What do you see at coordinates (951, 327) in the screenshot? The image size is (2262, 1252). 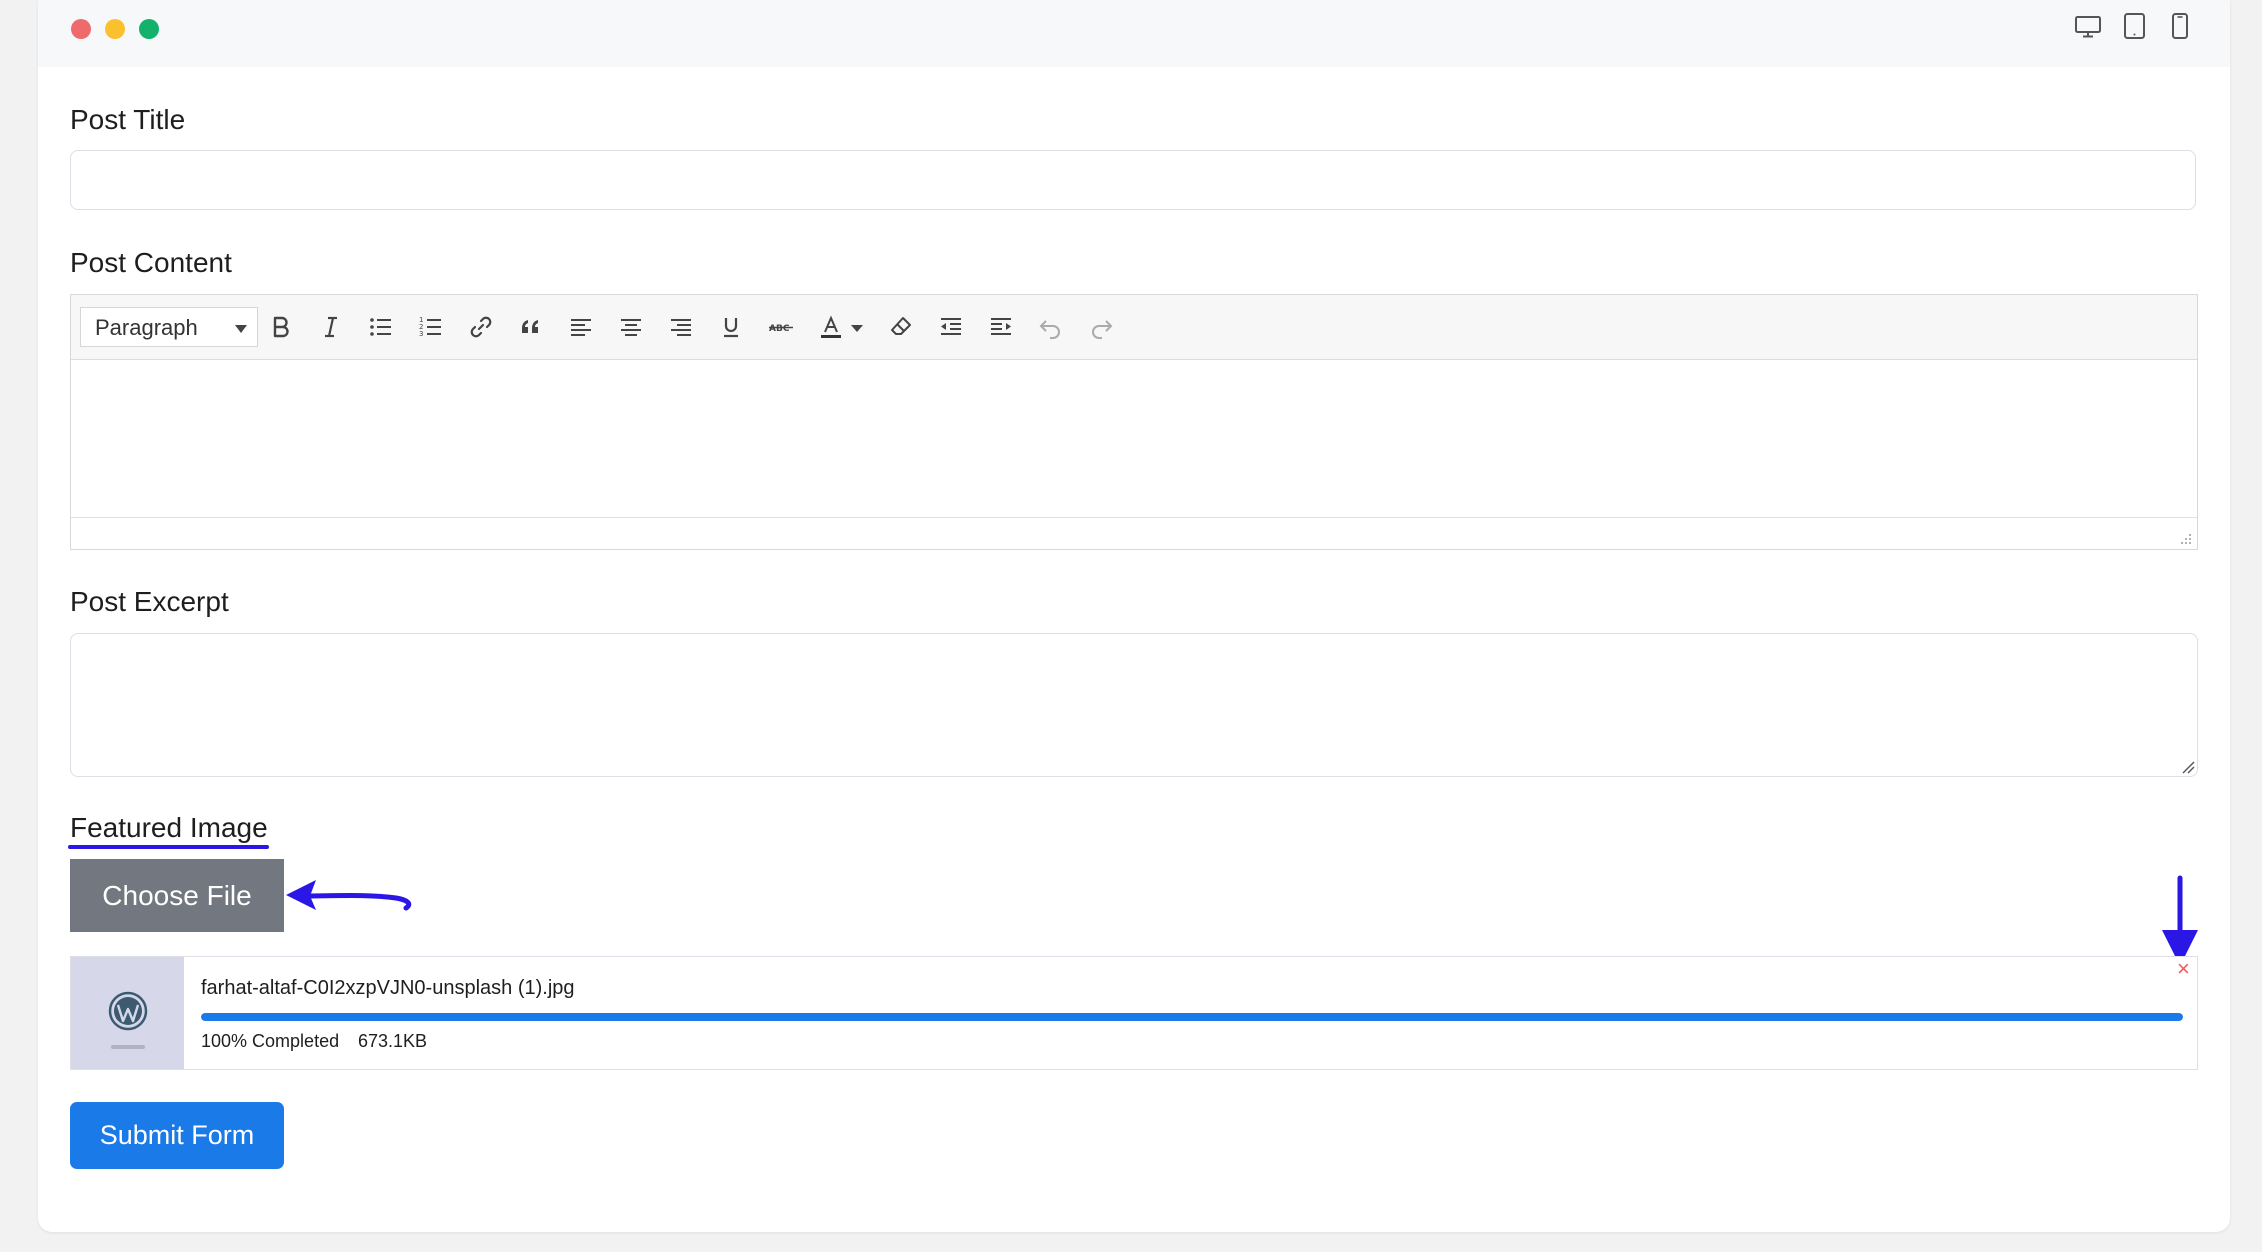 I see `outdent-icon` at bounding box center [951, 327].